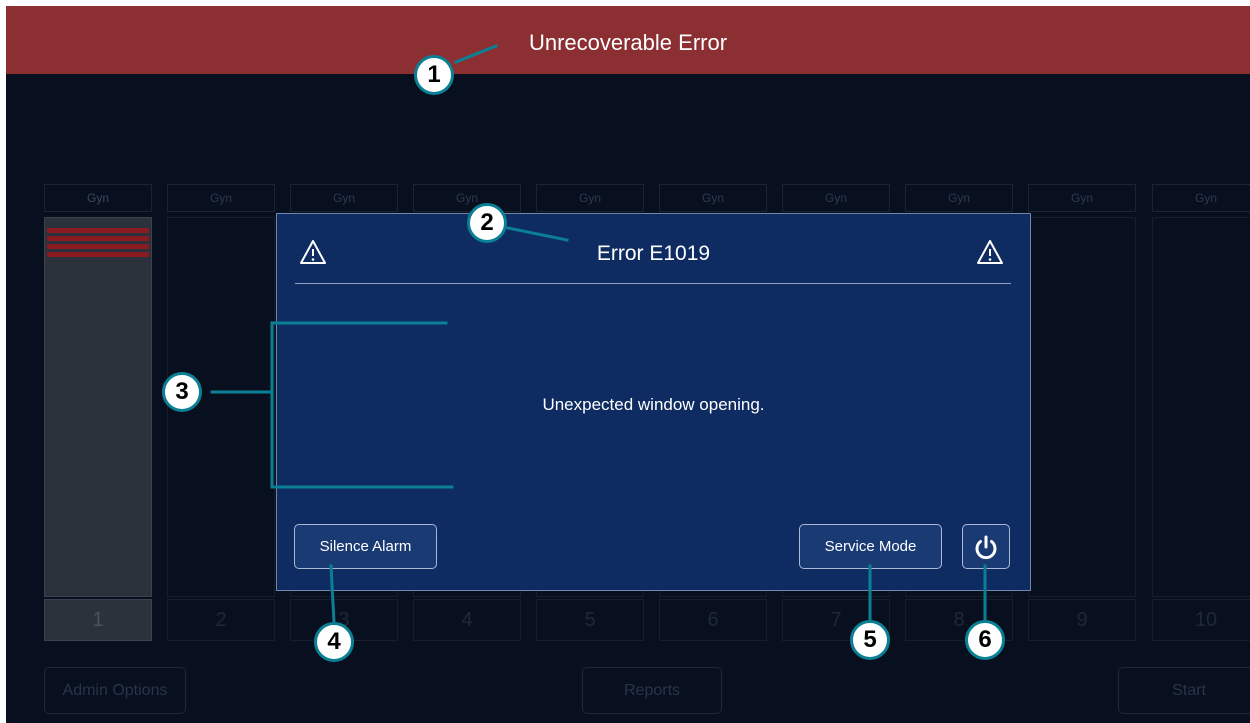 This screenshot has height=723, width=1250. What do you see at coordinates (487, 223) in the screenshot?
I see `callout-marker: 2` at bounding box center [487, 223].